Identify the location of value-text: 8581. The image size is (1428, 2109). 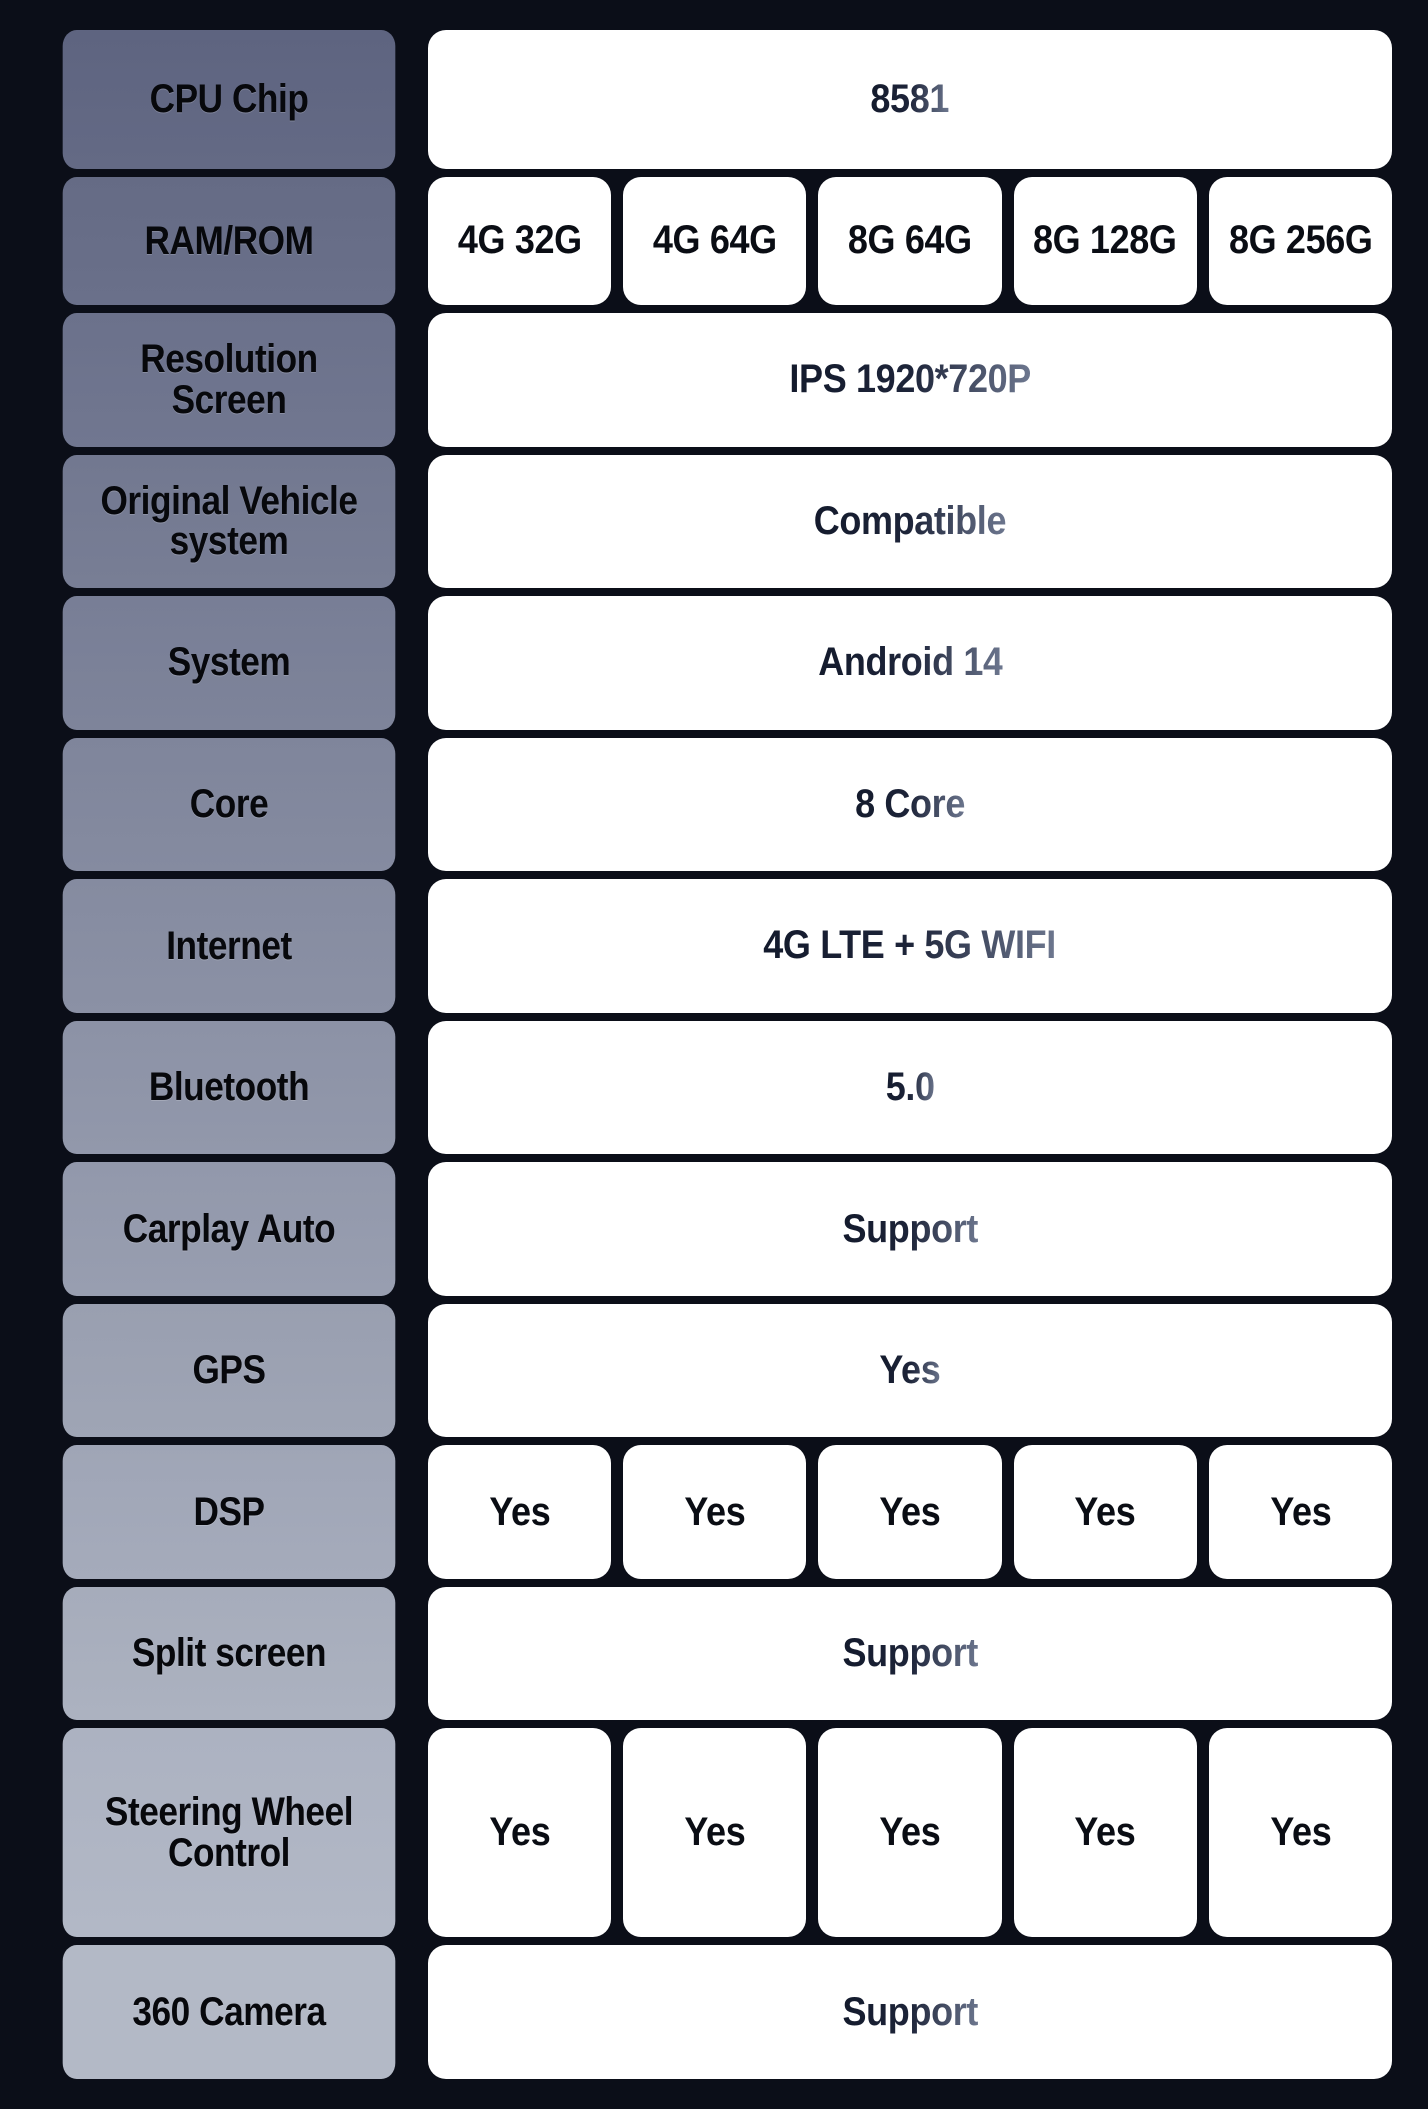
(910, 98).